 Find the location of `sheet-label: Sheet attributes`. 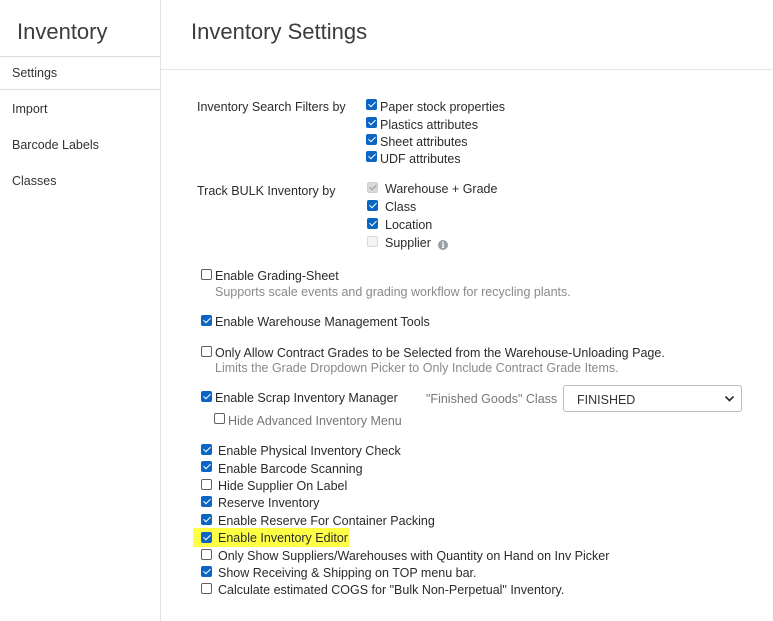

sheet-label: Sheet attributes is located at coordinates (424, 142).